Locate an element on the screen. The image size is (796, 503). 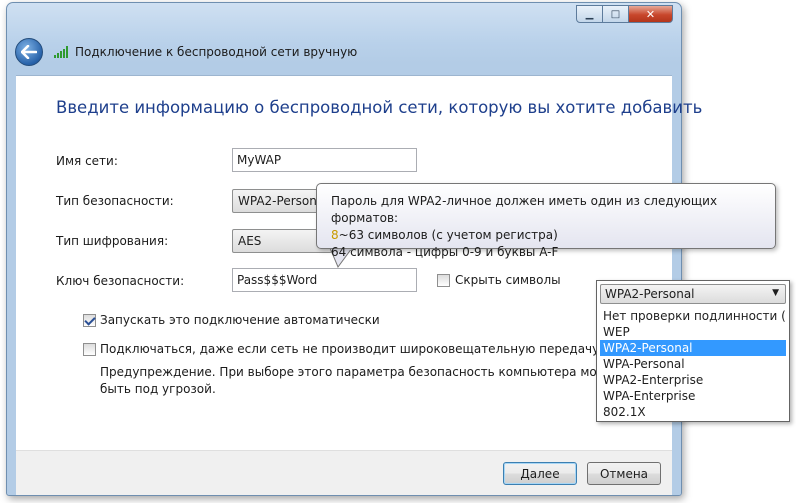
auto-connect-label: Запускать это подключение автоматически is located at coordinates (240, 320).